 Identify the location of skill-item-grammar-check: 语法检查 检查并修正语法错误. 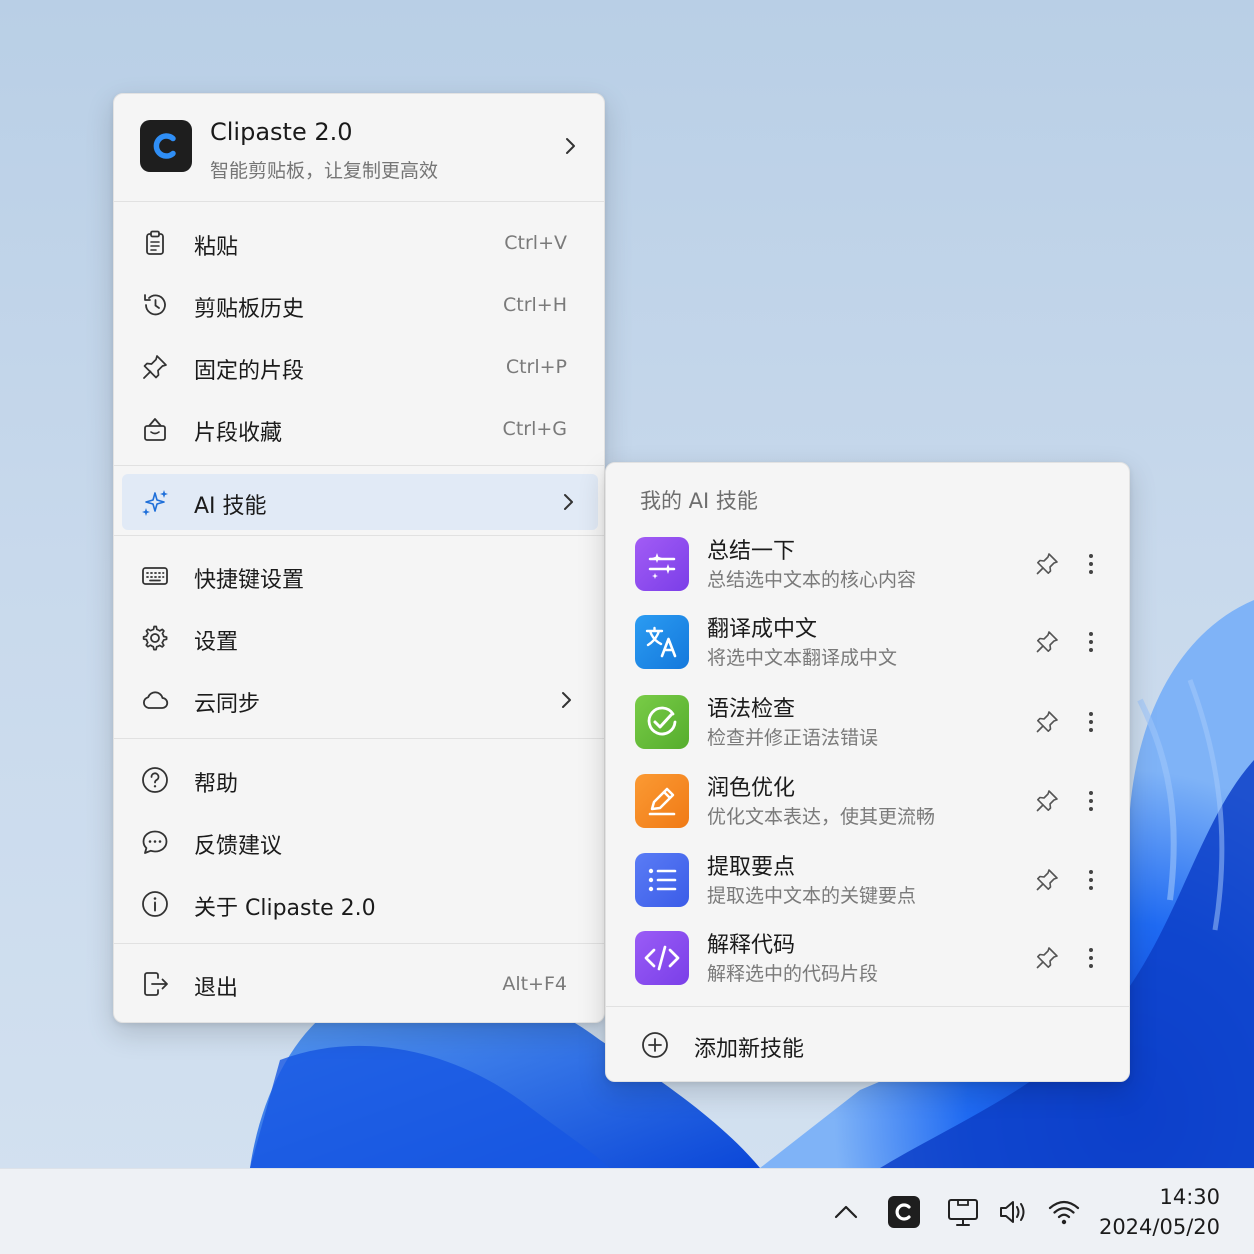
(867, 728).